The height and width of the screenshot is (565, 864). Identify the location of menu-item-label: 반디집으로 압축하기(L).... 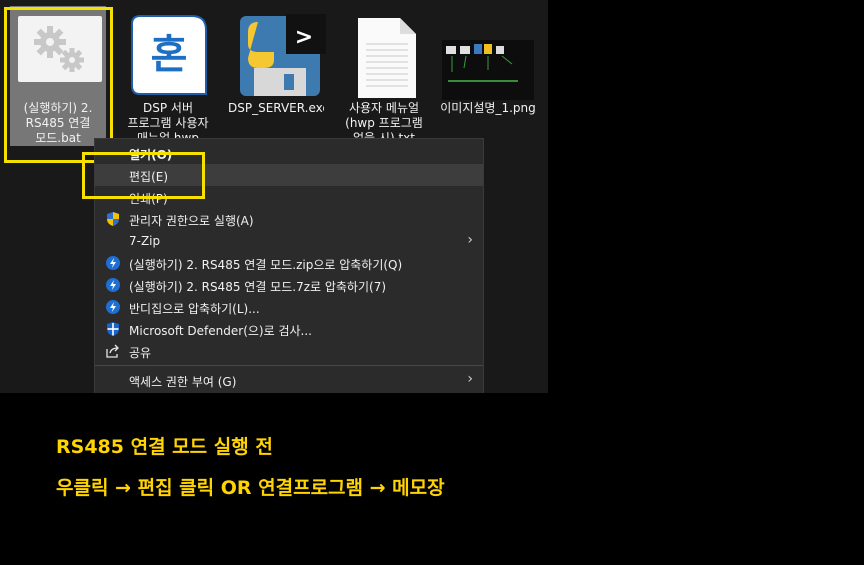
(194, 309).